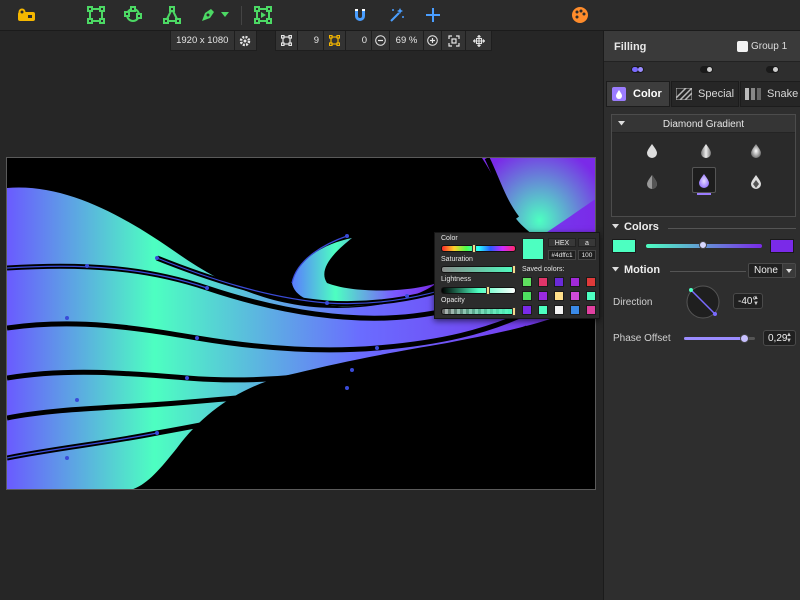  I want to click on gradient-midpoint-thumb, so click(703, 245).